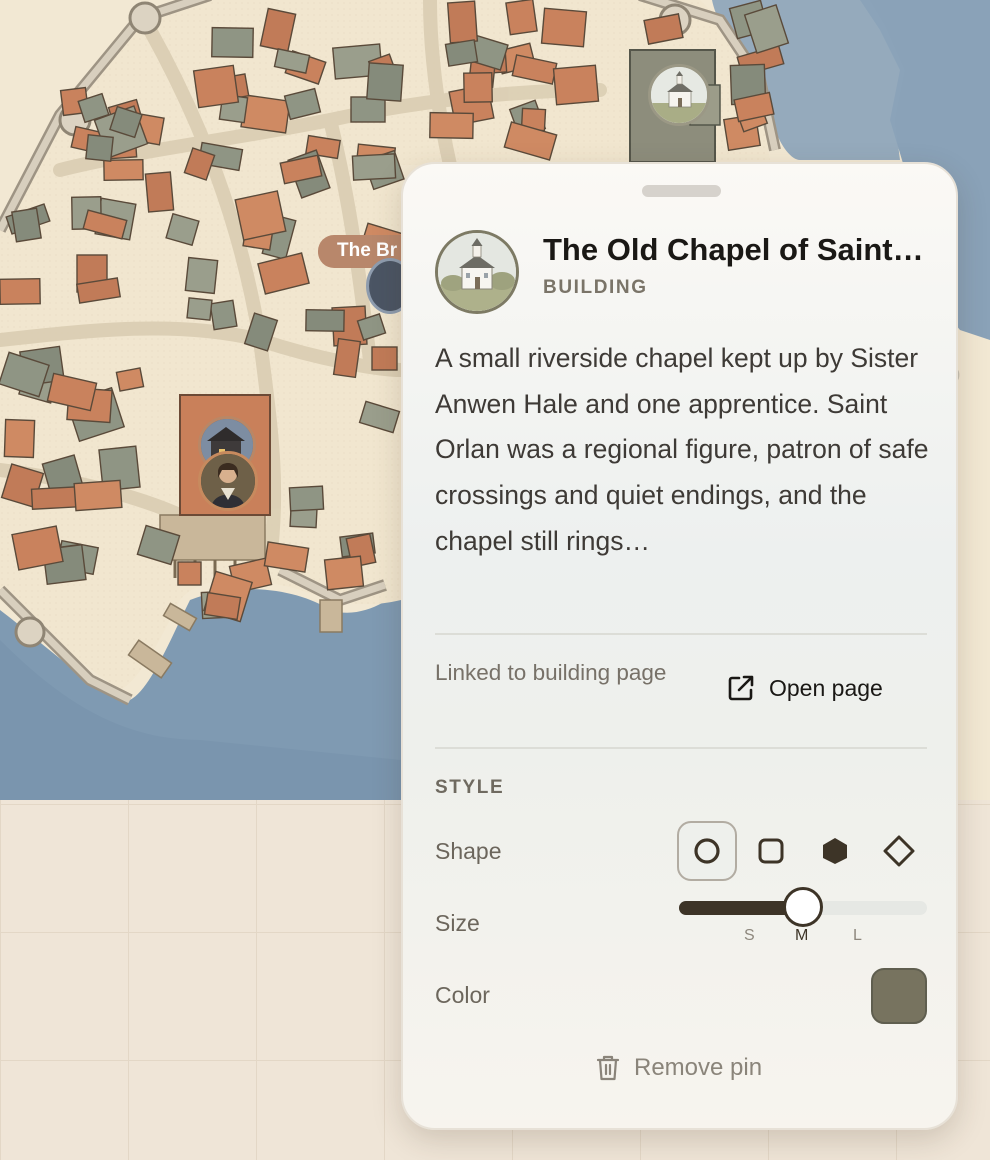  I want to click on chapel-image, so click(477, 272).